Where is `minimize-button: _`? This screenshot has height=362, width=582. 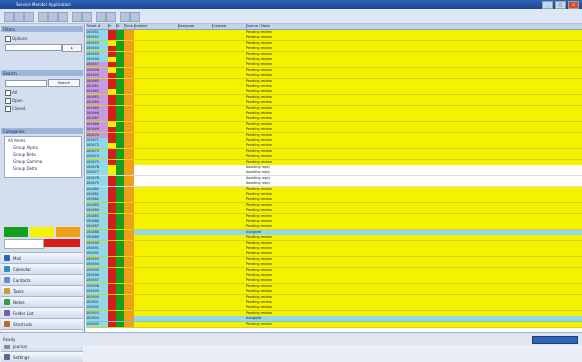 minimize-button: _ is located at coordinates (547, 5).